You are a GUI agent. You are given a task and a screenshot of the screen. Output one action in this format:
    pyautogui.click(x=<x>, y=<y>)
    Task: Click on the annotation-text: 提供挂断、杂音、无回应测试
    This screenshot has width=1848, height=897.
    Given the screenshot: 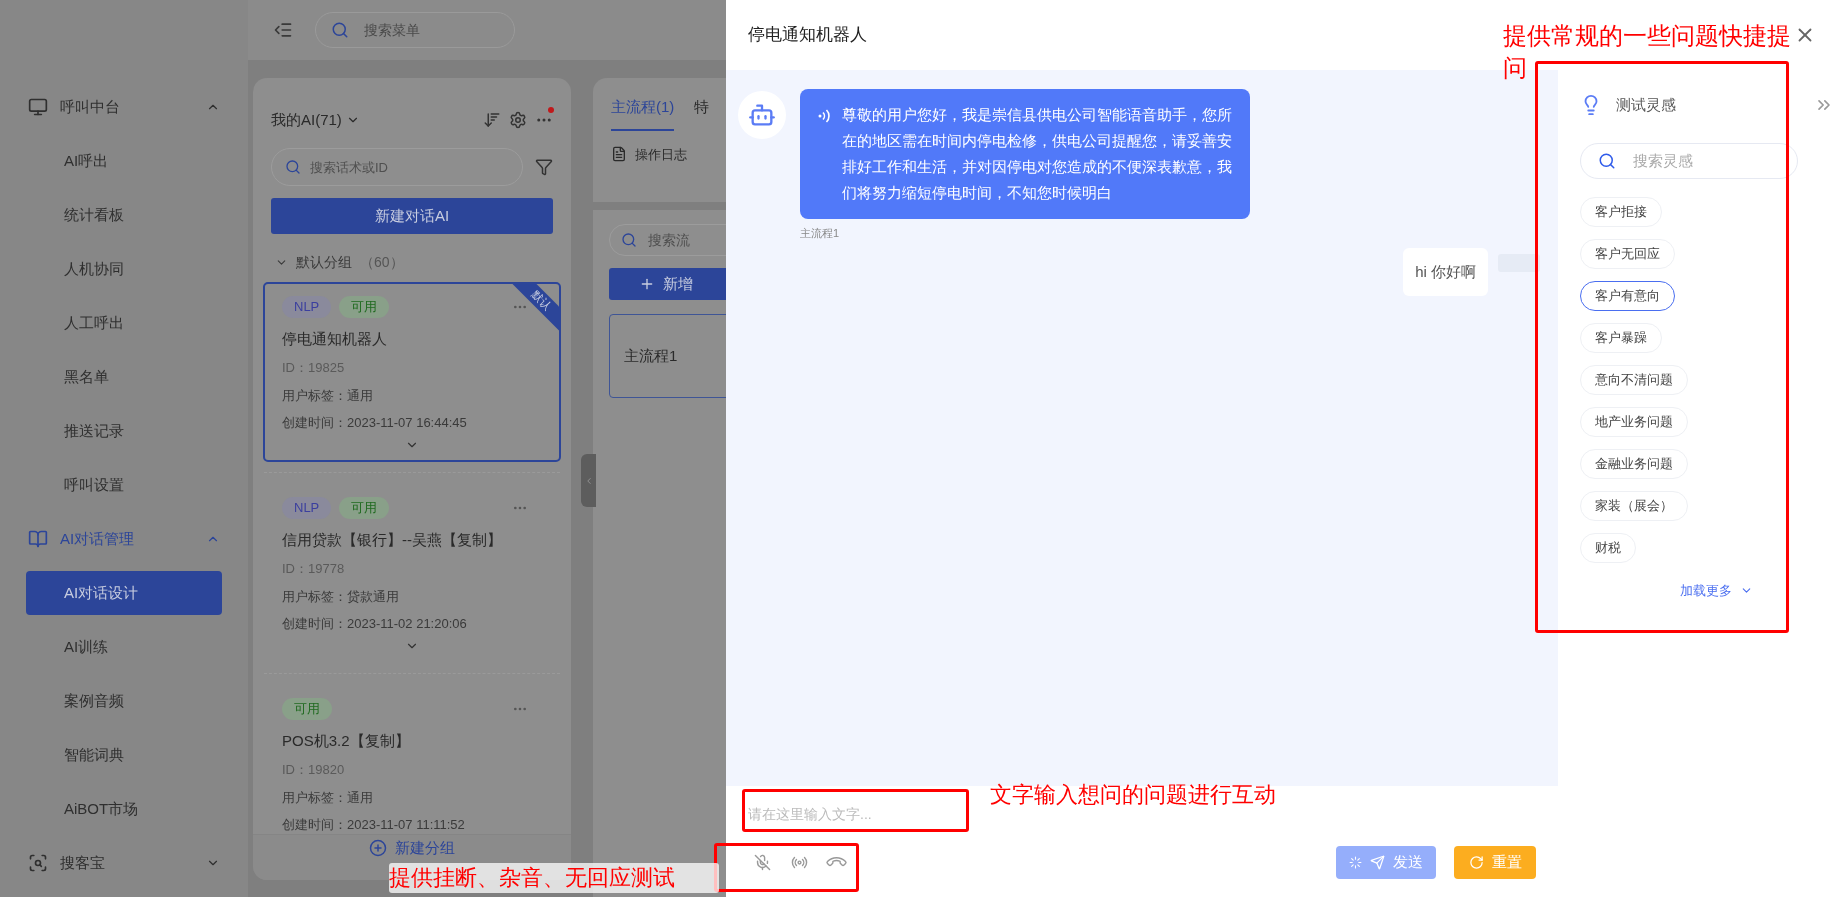 What is the action you would take?
    pyautogui.click(x=554, y=878)
    